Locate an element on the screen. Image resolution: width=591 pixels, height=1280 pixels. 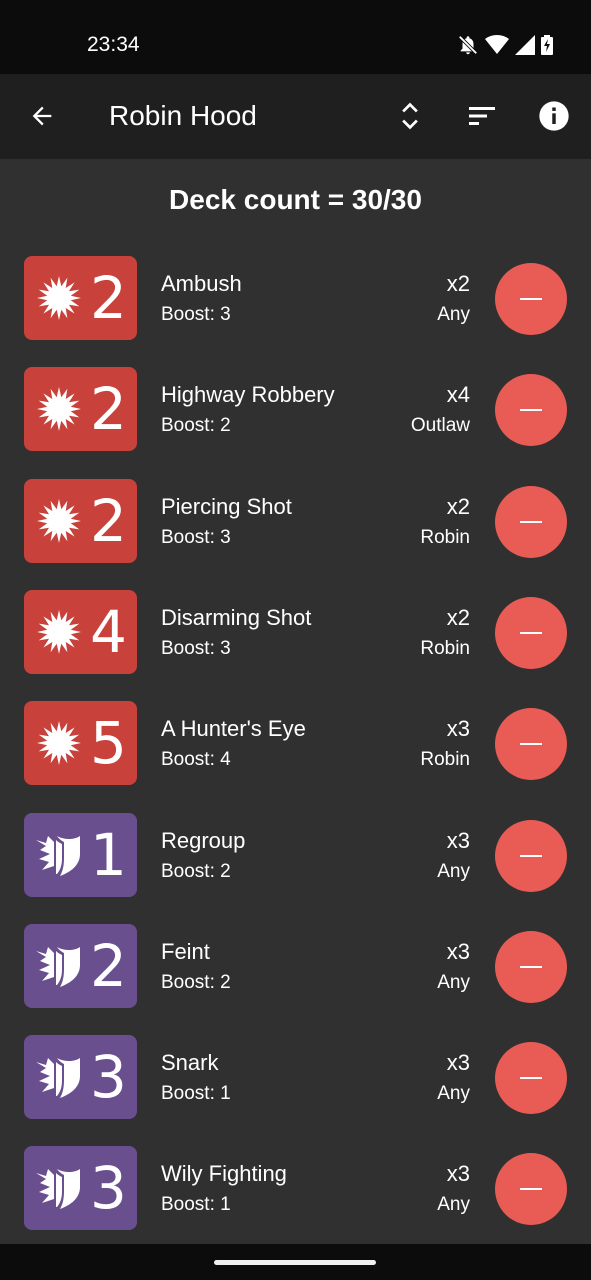
defense-card-badge: 2 is located at coordinates (80, 965).